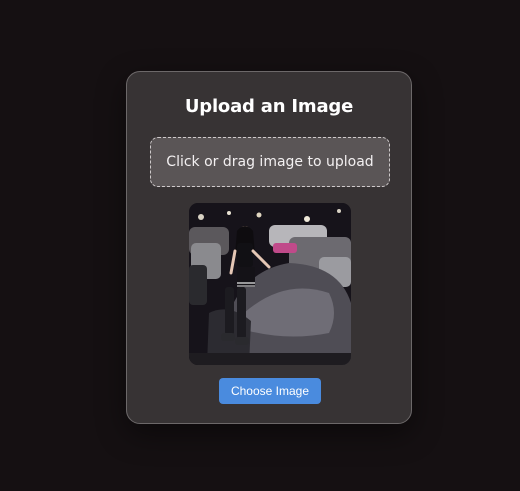  Describe the element at coordinates (270, 391) in the screenshot. I see `choose-image-button: Choose Image` at that location.